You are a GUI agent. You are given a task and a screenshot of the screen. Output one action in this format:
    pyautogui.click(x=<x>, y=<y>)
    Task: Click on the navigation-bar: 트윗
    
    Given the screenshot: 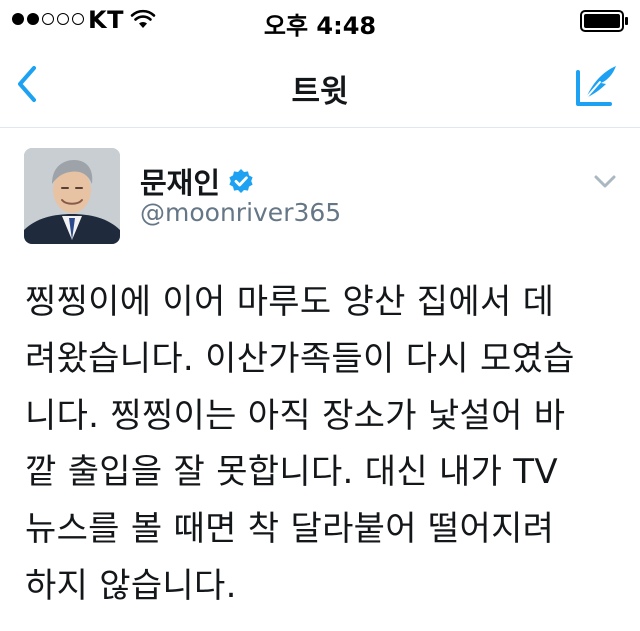 What is the action you would take?
    pyautogui.click(x=320, y=84)
    